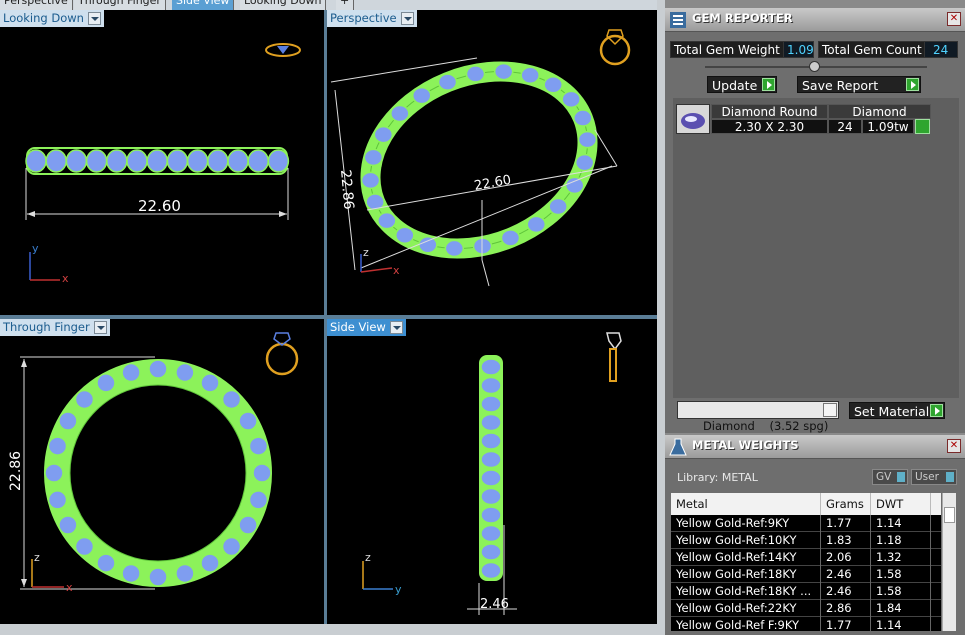 This screenshot has height=635, width=965. What do you see at coordinates (806, 540) in the screenshot?
I see `table-row: Yellow Gold-Ref:10KY 1.83 1.18` at bounding box center [806, 540].